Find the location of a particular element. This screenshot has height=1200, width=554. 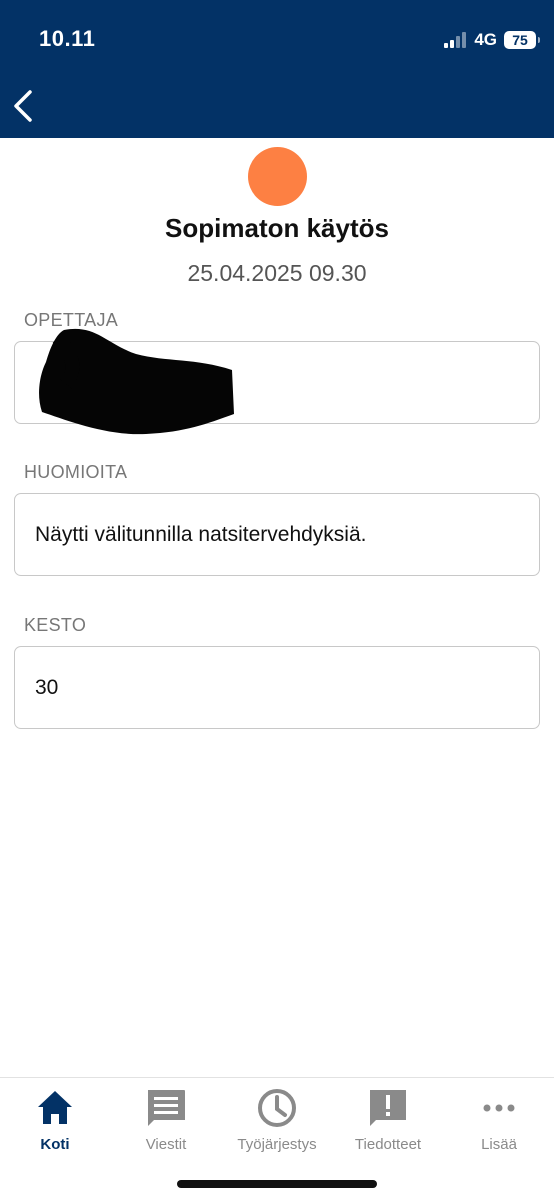

nav-item-tyojarjestys: Työjärjestys is located at coordinates (277, 1122).